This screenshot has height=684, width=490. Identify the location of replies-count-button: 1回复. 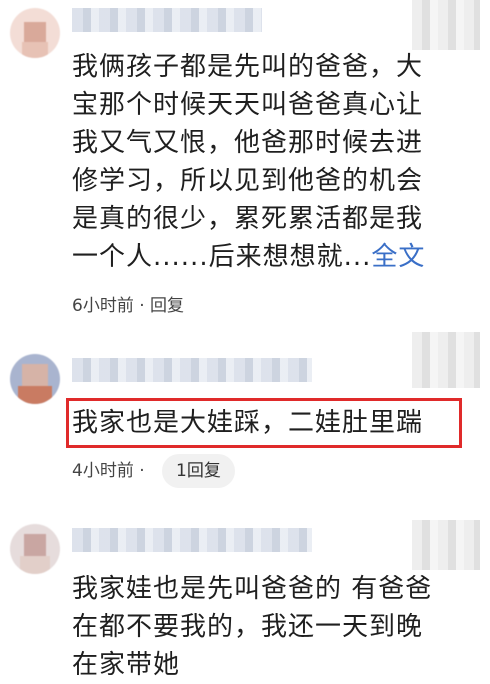
(198, 471).